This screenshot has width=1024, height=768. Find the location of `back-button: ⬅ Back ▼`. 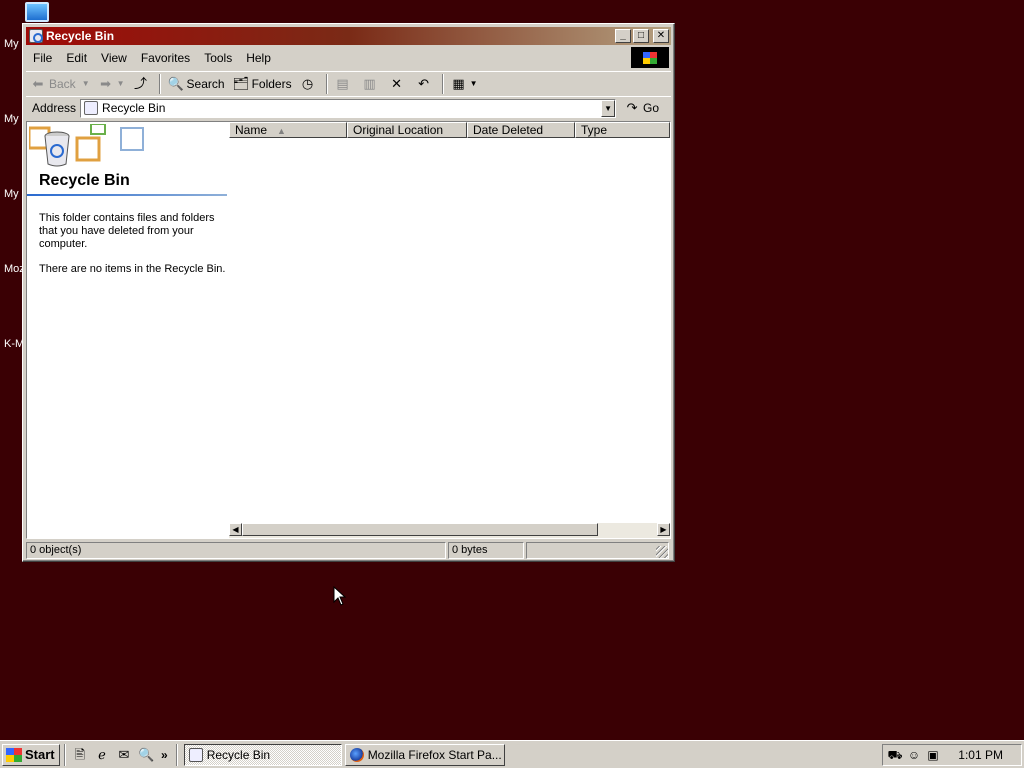

back-button: ⬅ Back ▼ is located at coordinates (60, 84).